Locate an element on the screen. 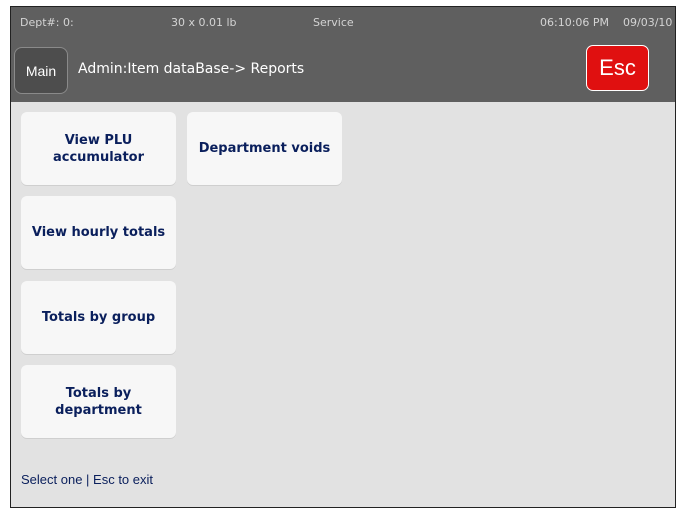  view-hourly-totals-button: View hourly totals is located at coordinates (98, 232).